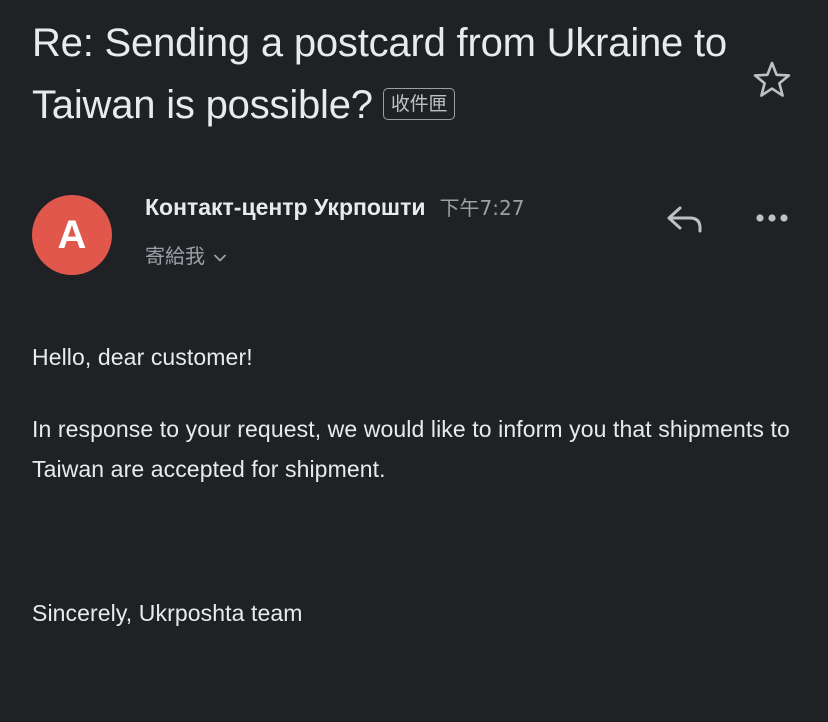  Describe the element at coordinates (175, 256) in the screenshot. I see `recipient-label: 寄給我` at that location.